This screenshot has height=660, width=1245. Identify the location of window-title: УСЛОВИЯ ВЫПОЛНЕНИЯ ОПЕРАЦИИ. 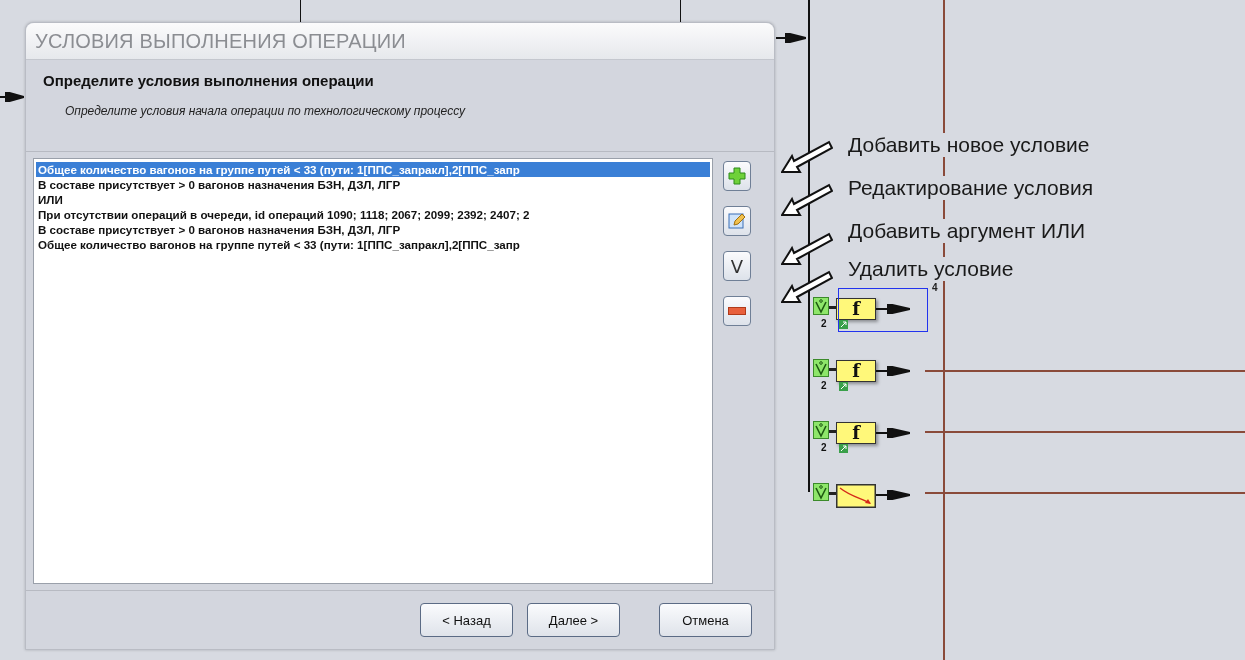
(220, 41).